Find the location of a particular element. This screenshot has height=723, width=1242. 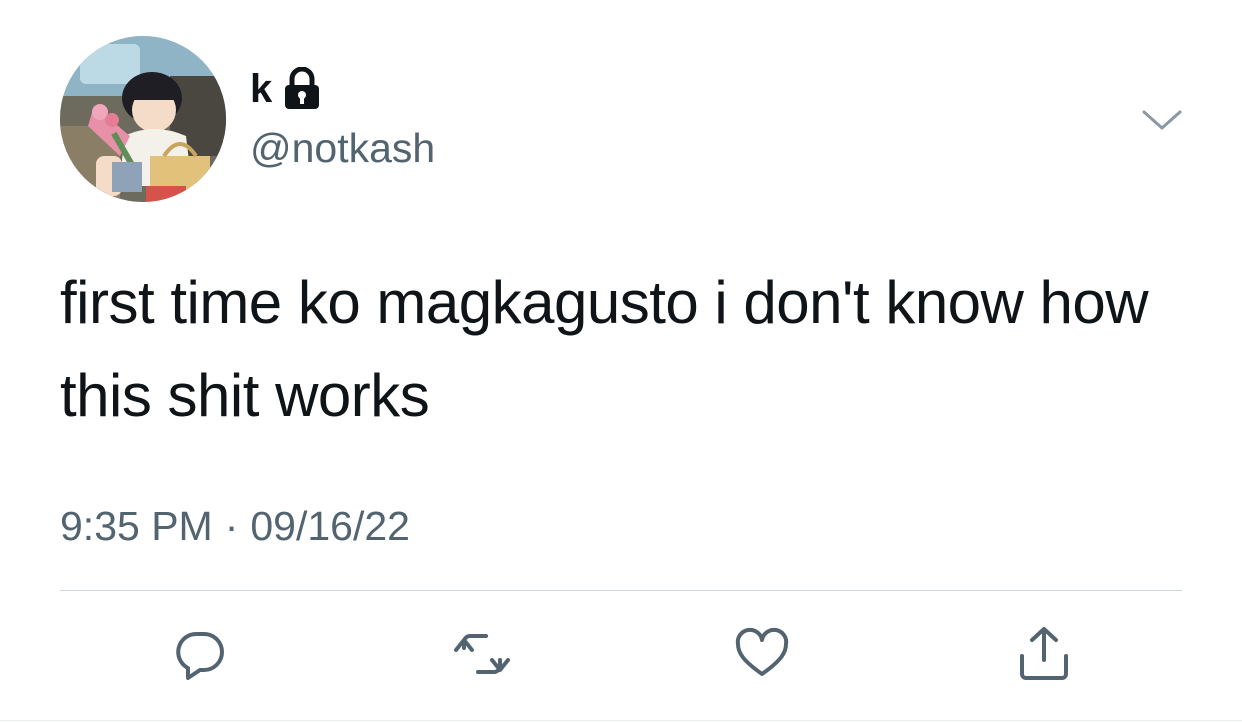

lock-icon is located at coordinates (302, 88).